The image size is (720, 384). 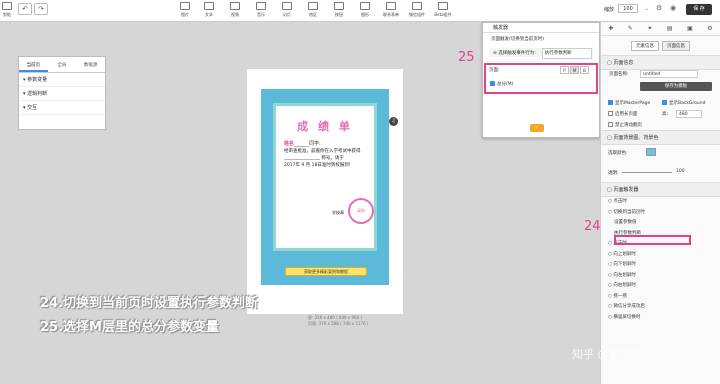 What do you see at coordinates (501, 84) in the screenshot?
I see `total-score-checkbox: 总分(M)` at bounding box center [501, 84].